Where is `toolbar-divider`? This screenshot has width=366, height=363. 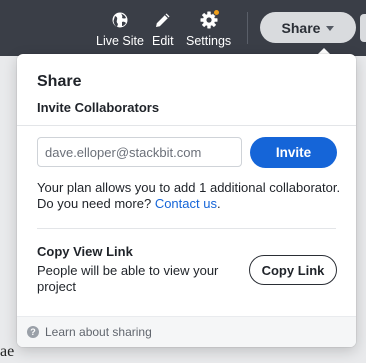
toolbar-divider is located at coordinates (247, 28).